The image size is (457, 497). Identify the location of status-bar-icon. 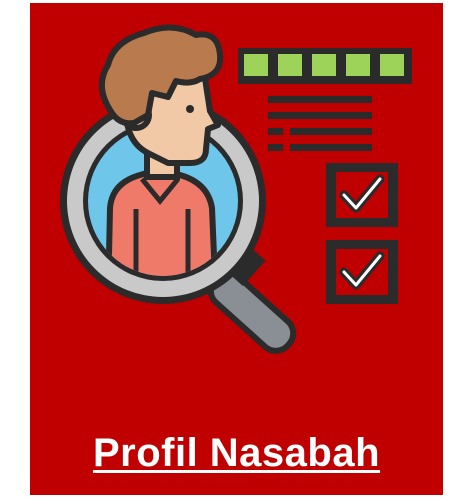
(325, 66).